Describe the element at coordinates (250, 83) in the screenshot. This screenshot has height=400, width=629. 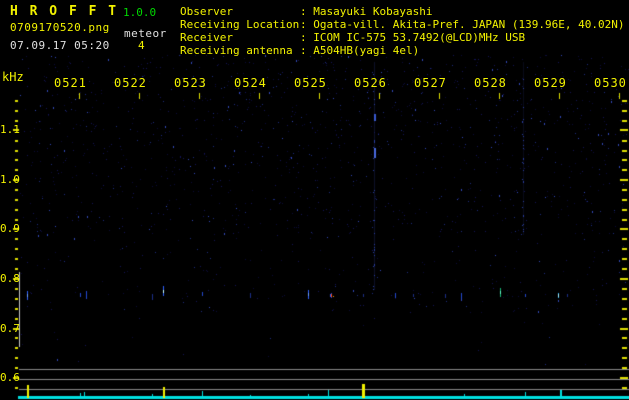
I see `time-tick-label: 0524` at that location.